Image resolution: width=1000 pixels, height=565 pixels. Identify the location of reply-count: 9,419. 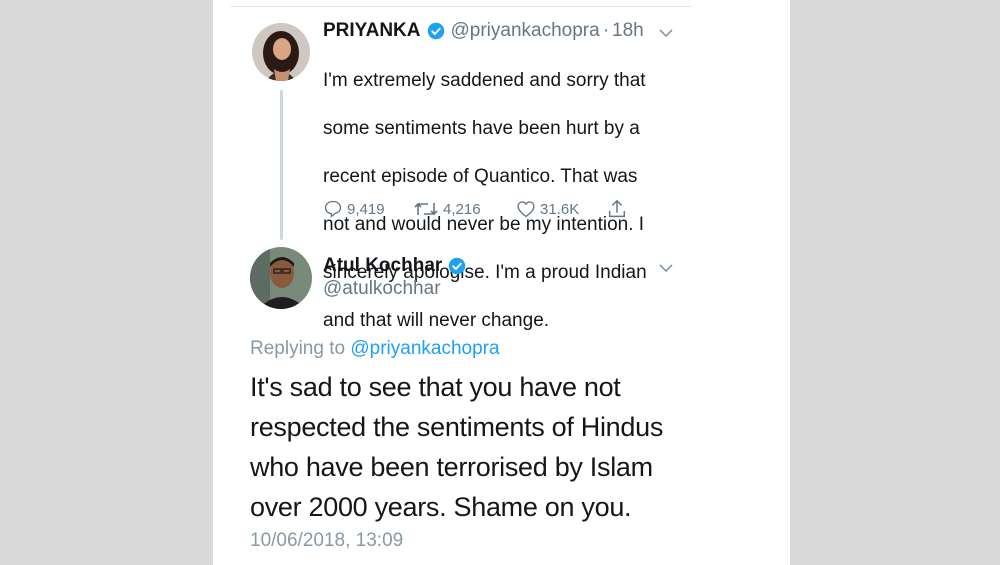
(366, 209).